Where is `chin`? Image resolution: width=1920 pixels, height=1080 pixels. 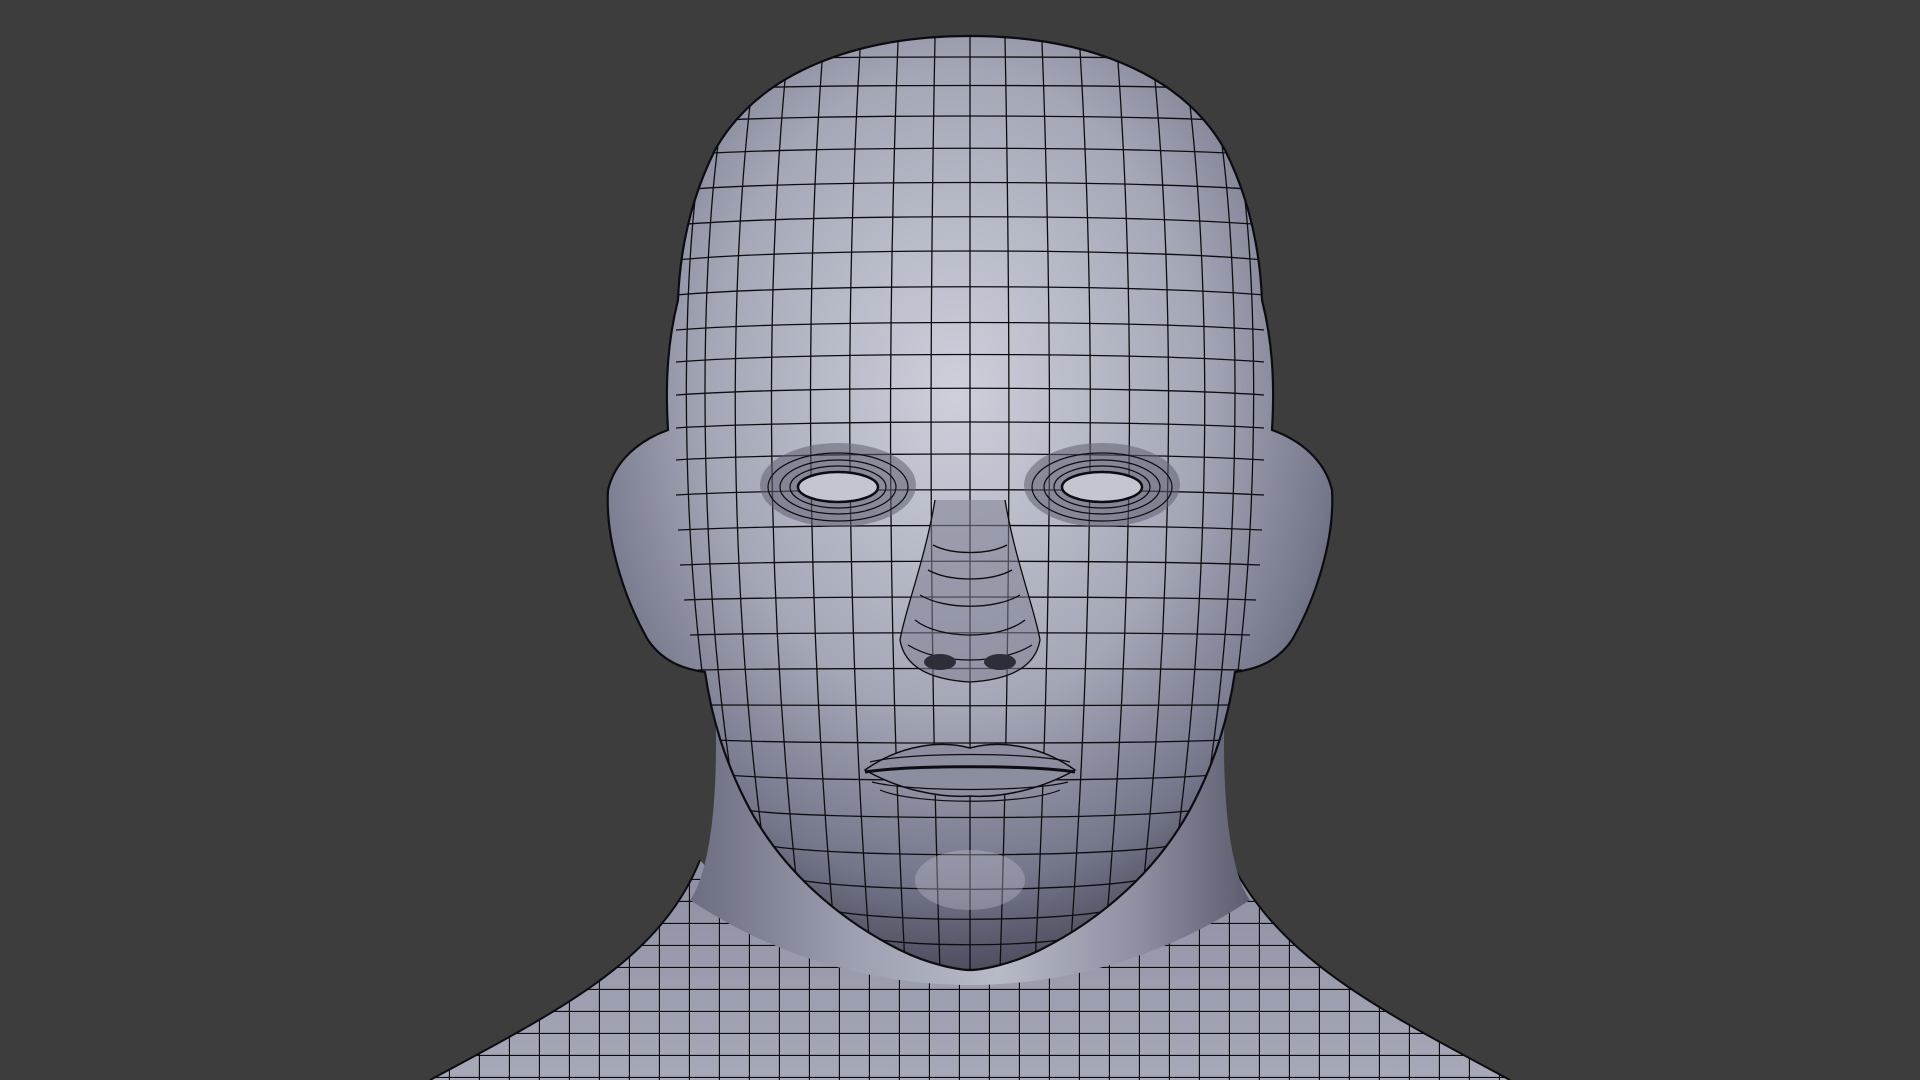 chin is located at coordinates (970, 880).